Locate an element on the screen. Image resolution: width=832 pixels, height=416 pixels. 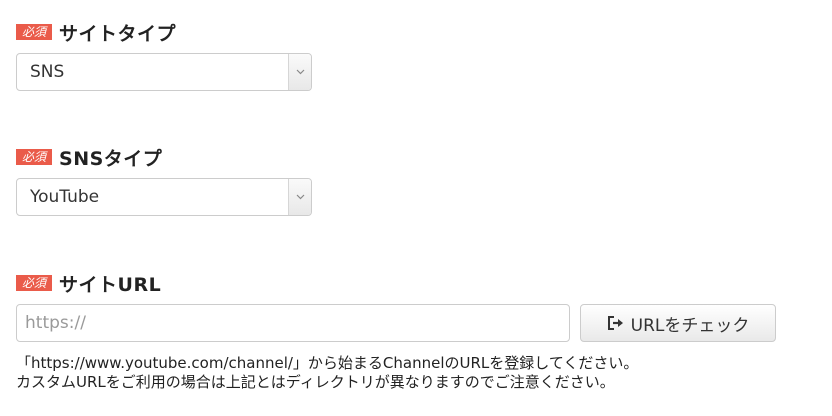
site-type-select: SNS is located at coordinates (164, 72).